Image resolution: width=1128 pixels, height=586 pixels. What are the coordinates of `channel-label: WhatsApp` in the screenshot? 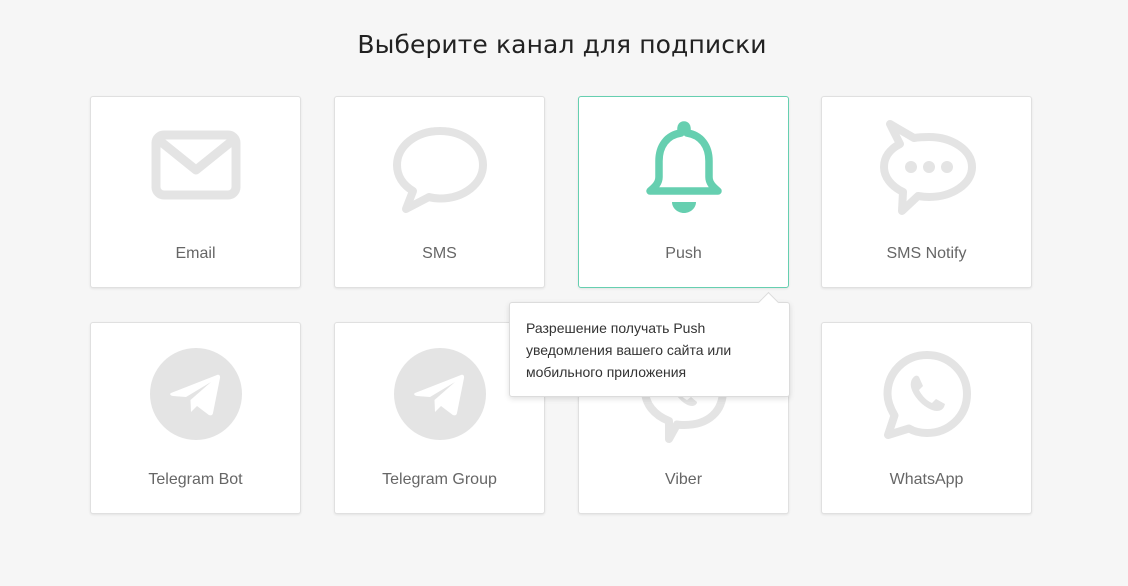 It's located at (926, 479).